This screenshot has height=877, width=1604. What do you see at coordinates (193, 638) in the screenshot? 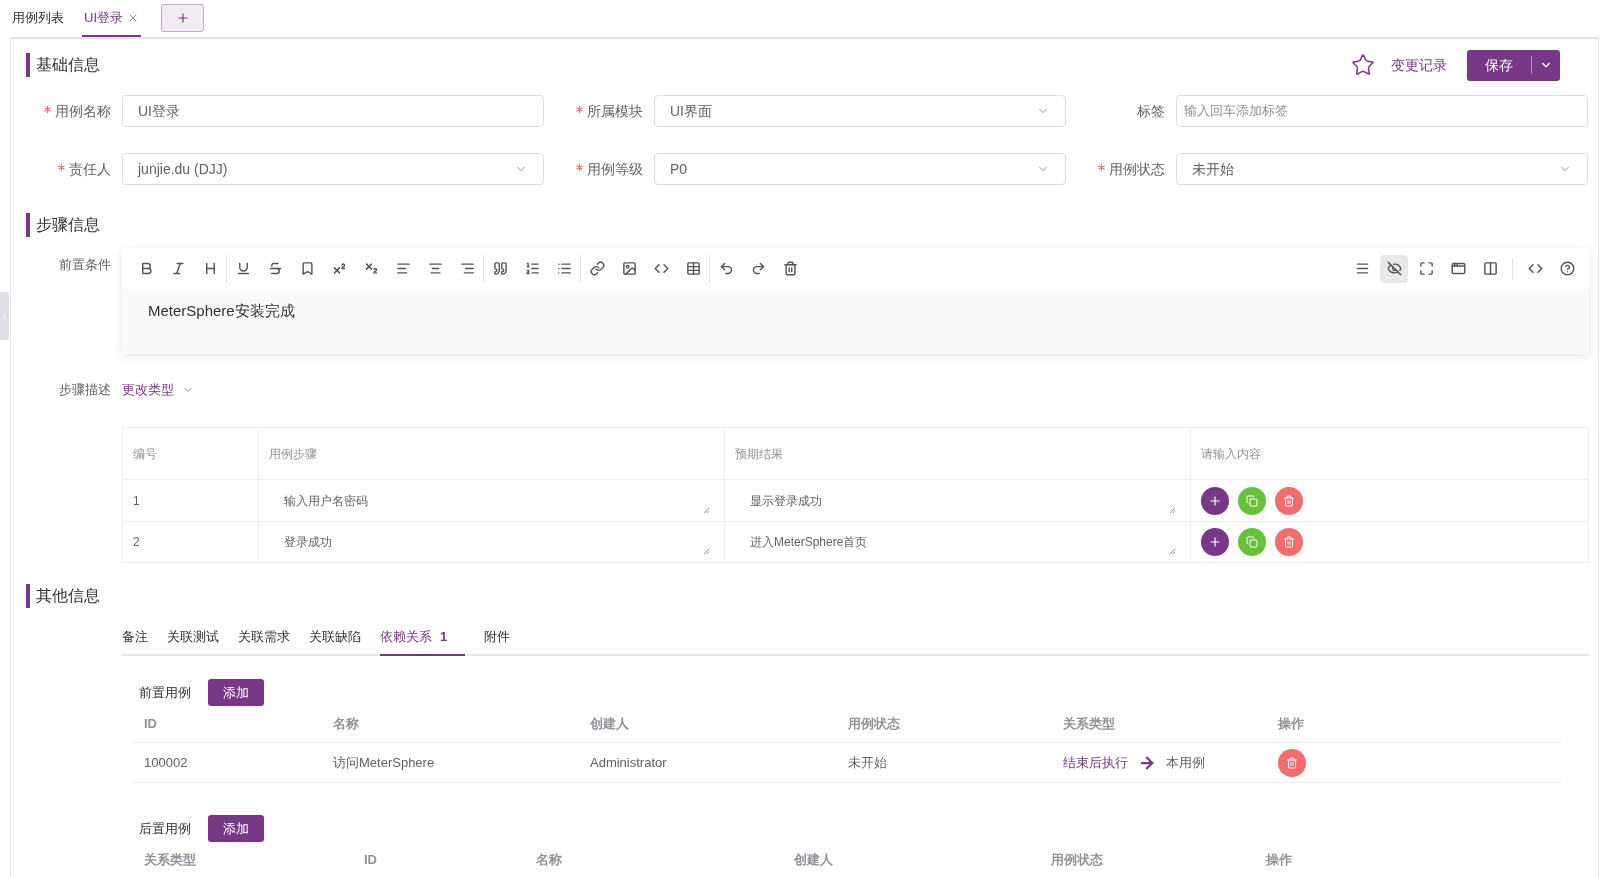
I see `section-tab: 关联测试` at bounding box center [193, 638].